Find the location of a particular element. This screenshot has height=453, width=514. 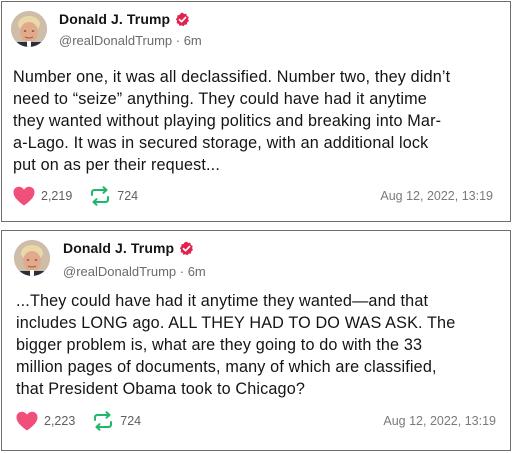

like-count: 2,223 is located at coordinates (60, 421).